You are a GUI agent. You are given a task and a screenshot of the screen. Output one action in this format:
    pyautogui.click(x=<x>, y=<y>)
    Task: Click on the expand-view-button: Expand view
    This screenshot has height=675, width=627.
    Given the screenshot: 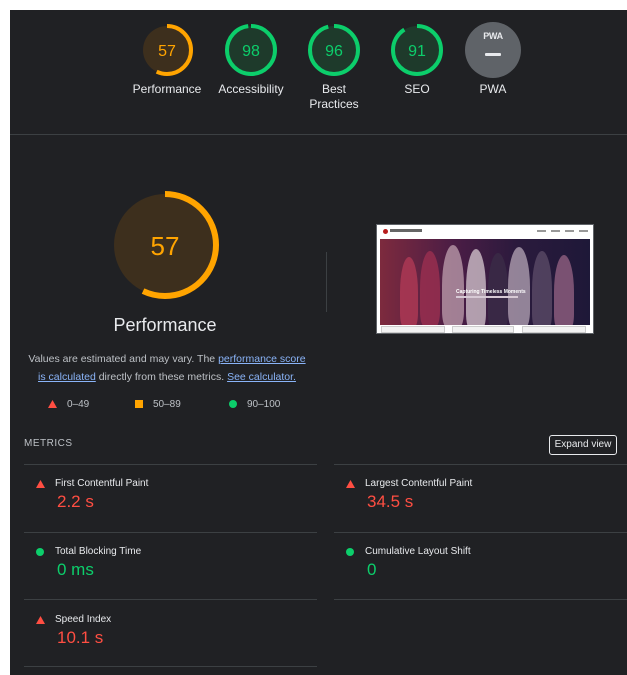 What is the action you would take?
    pyautogui.click(x=583, y=445)
    